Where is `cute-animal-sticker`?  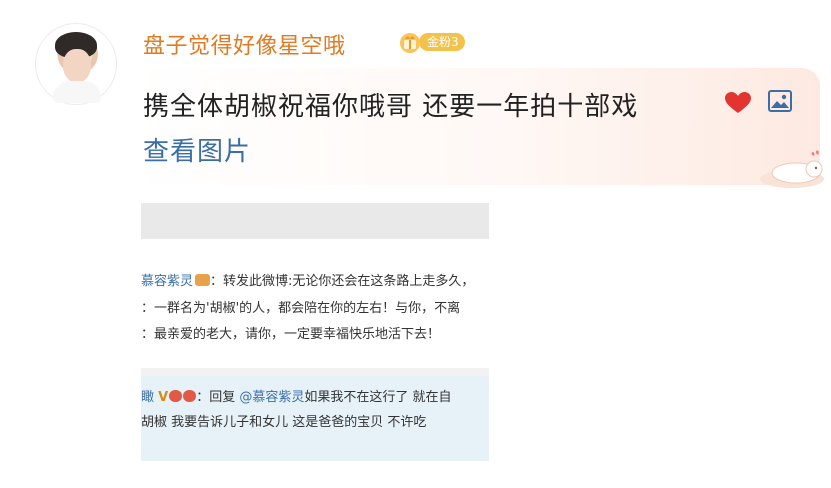 cute-animal-sticker is located at coordinates (789, 168).